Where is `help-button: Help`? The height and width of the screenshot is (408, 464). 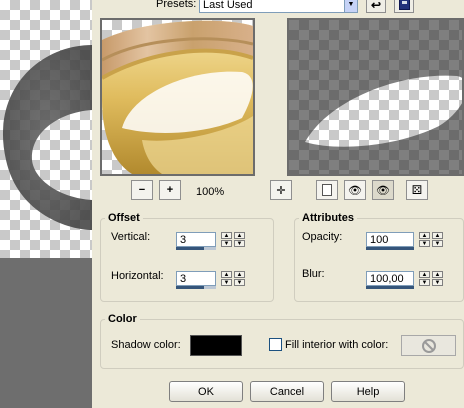
help-button: Help is located at coordinates (368, 391).